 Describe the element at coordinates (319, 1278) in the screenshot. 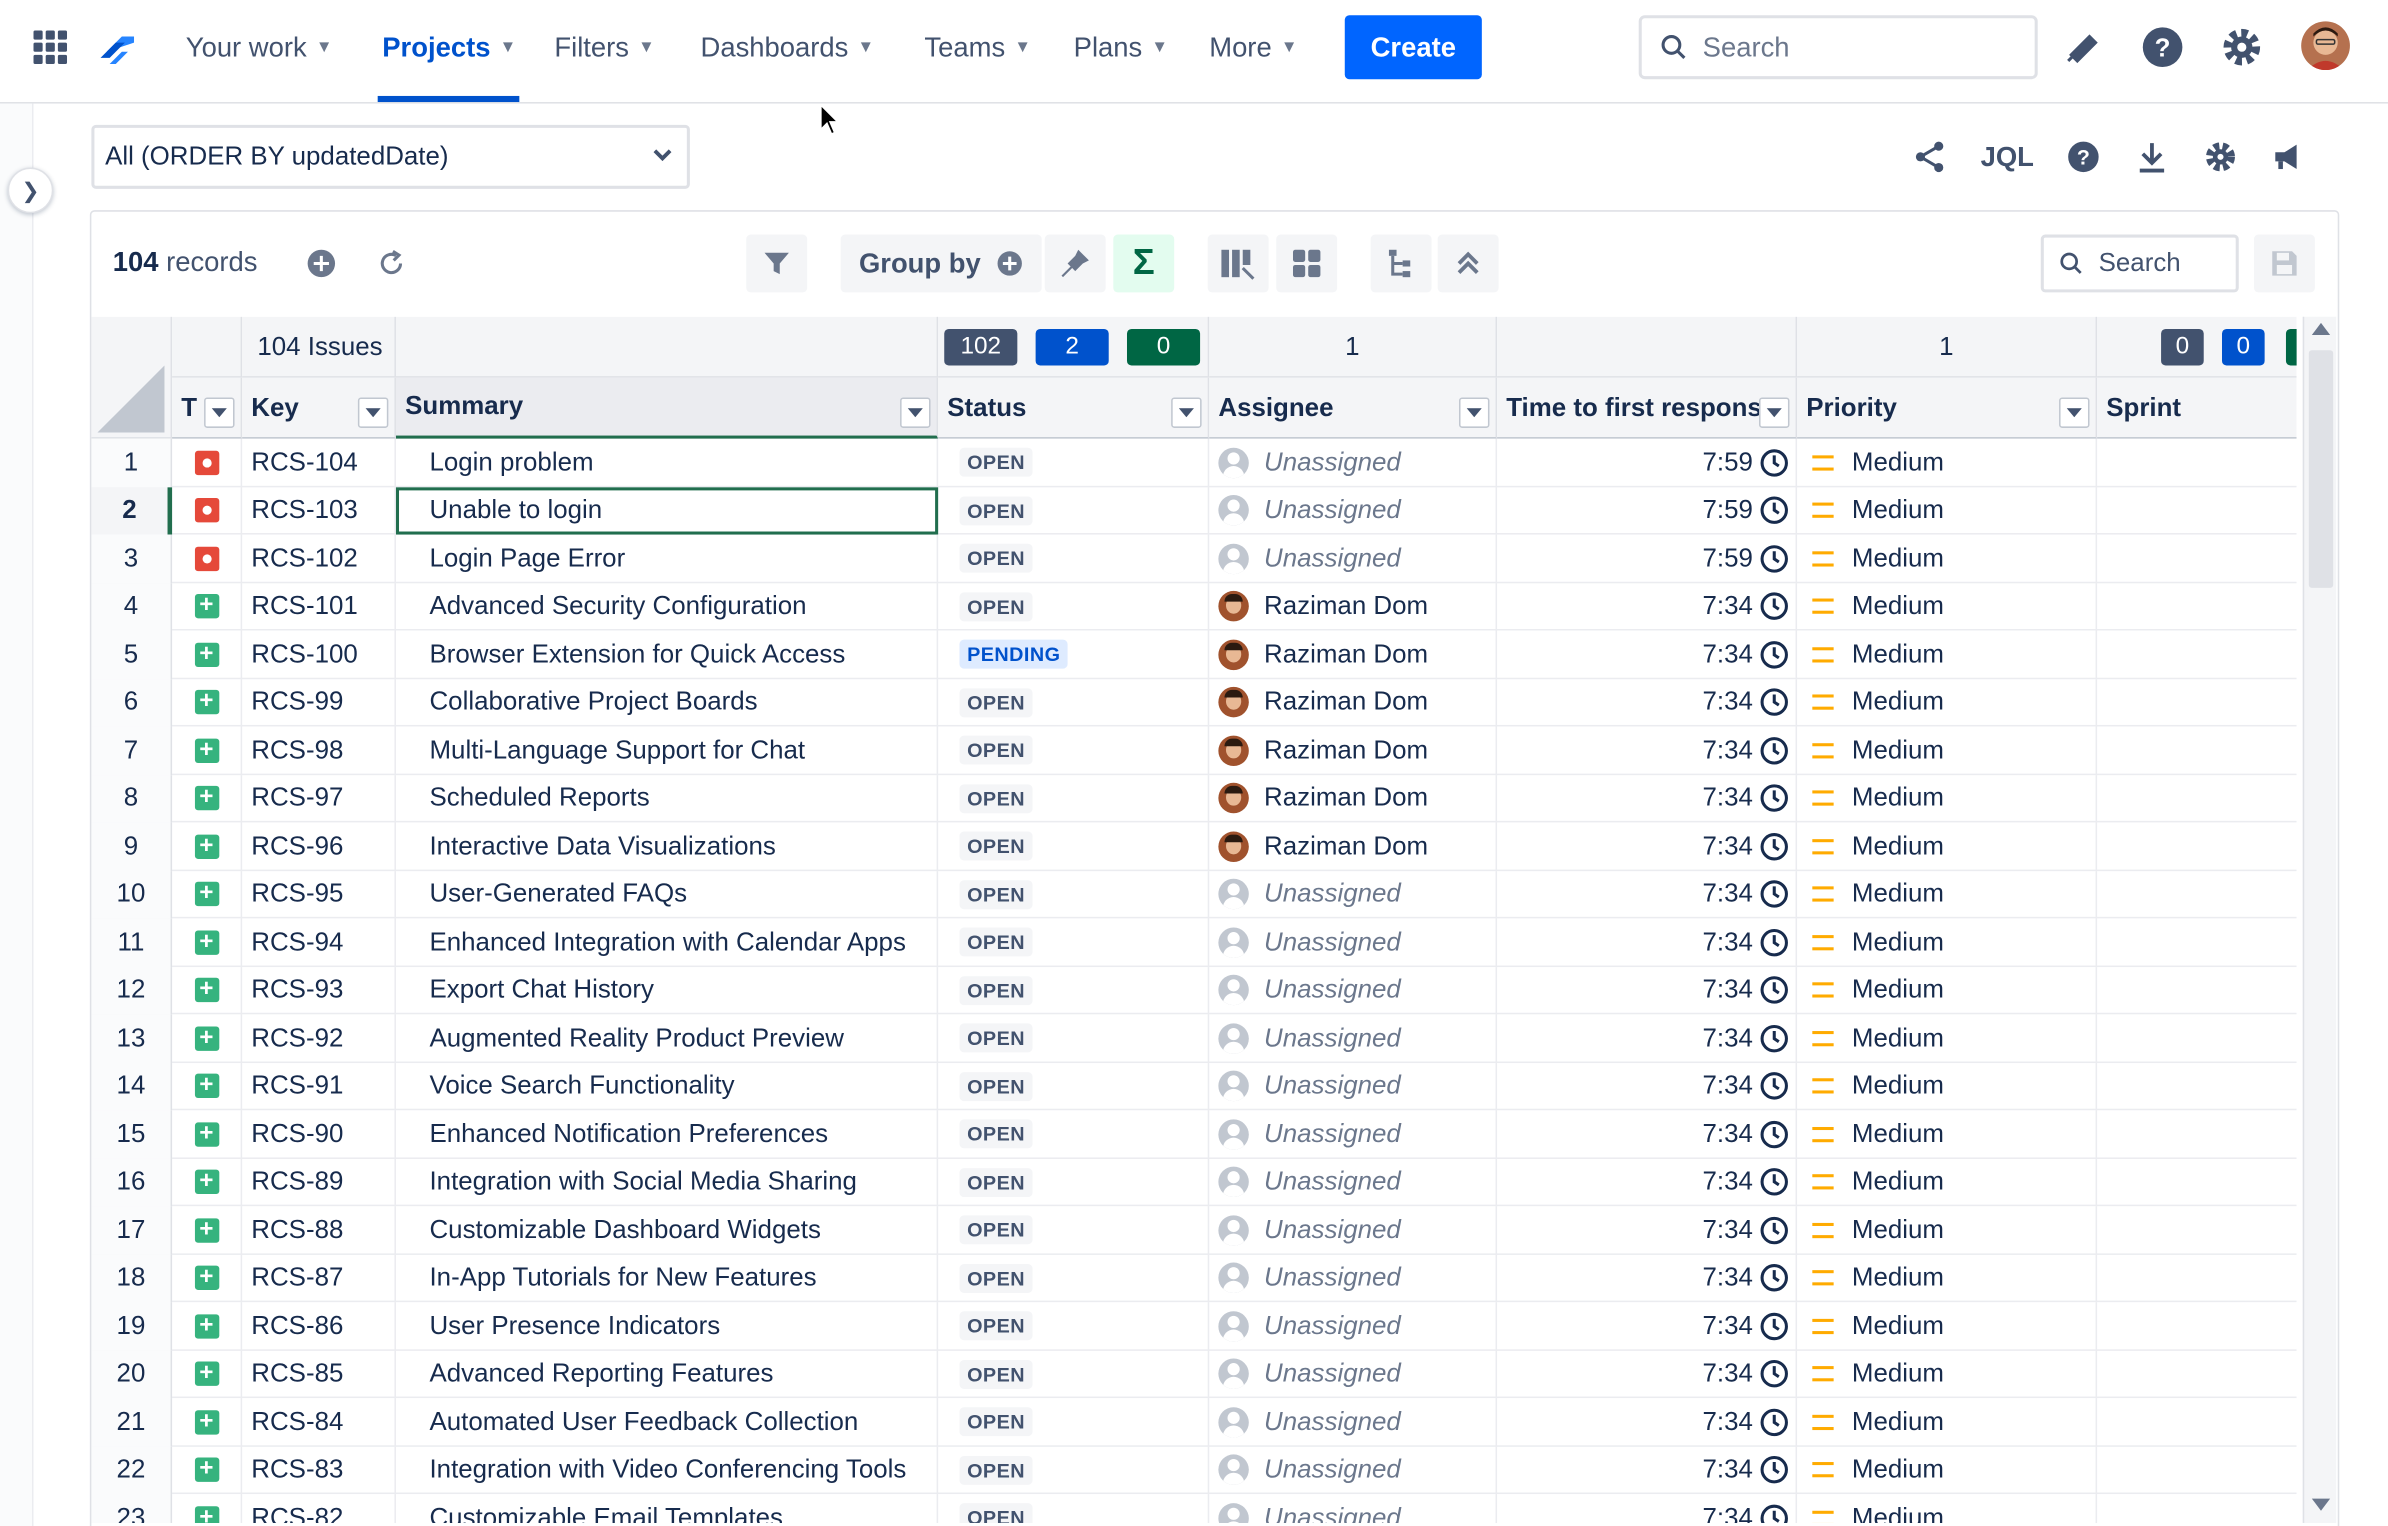

I see `issue-key: RCS-87` at that location.